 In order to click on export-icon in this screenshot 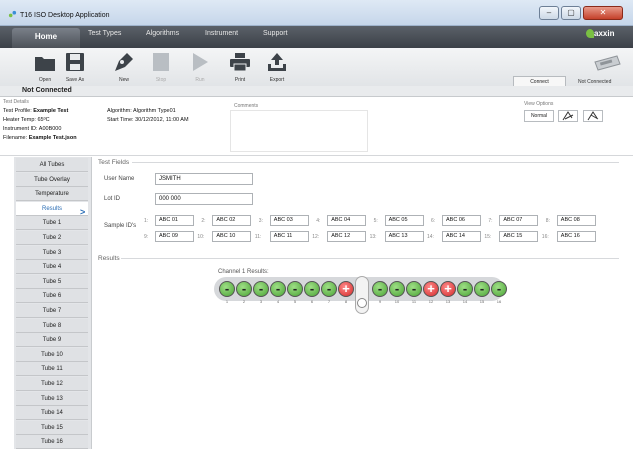, I will do `click(277, 62)`.